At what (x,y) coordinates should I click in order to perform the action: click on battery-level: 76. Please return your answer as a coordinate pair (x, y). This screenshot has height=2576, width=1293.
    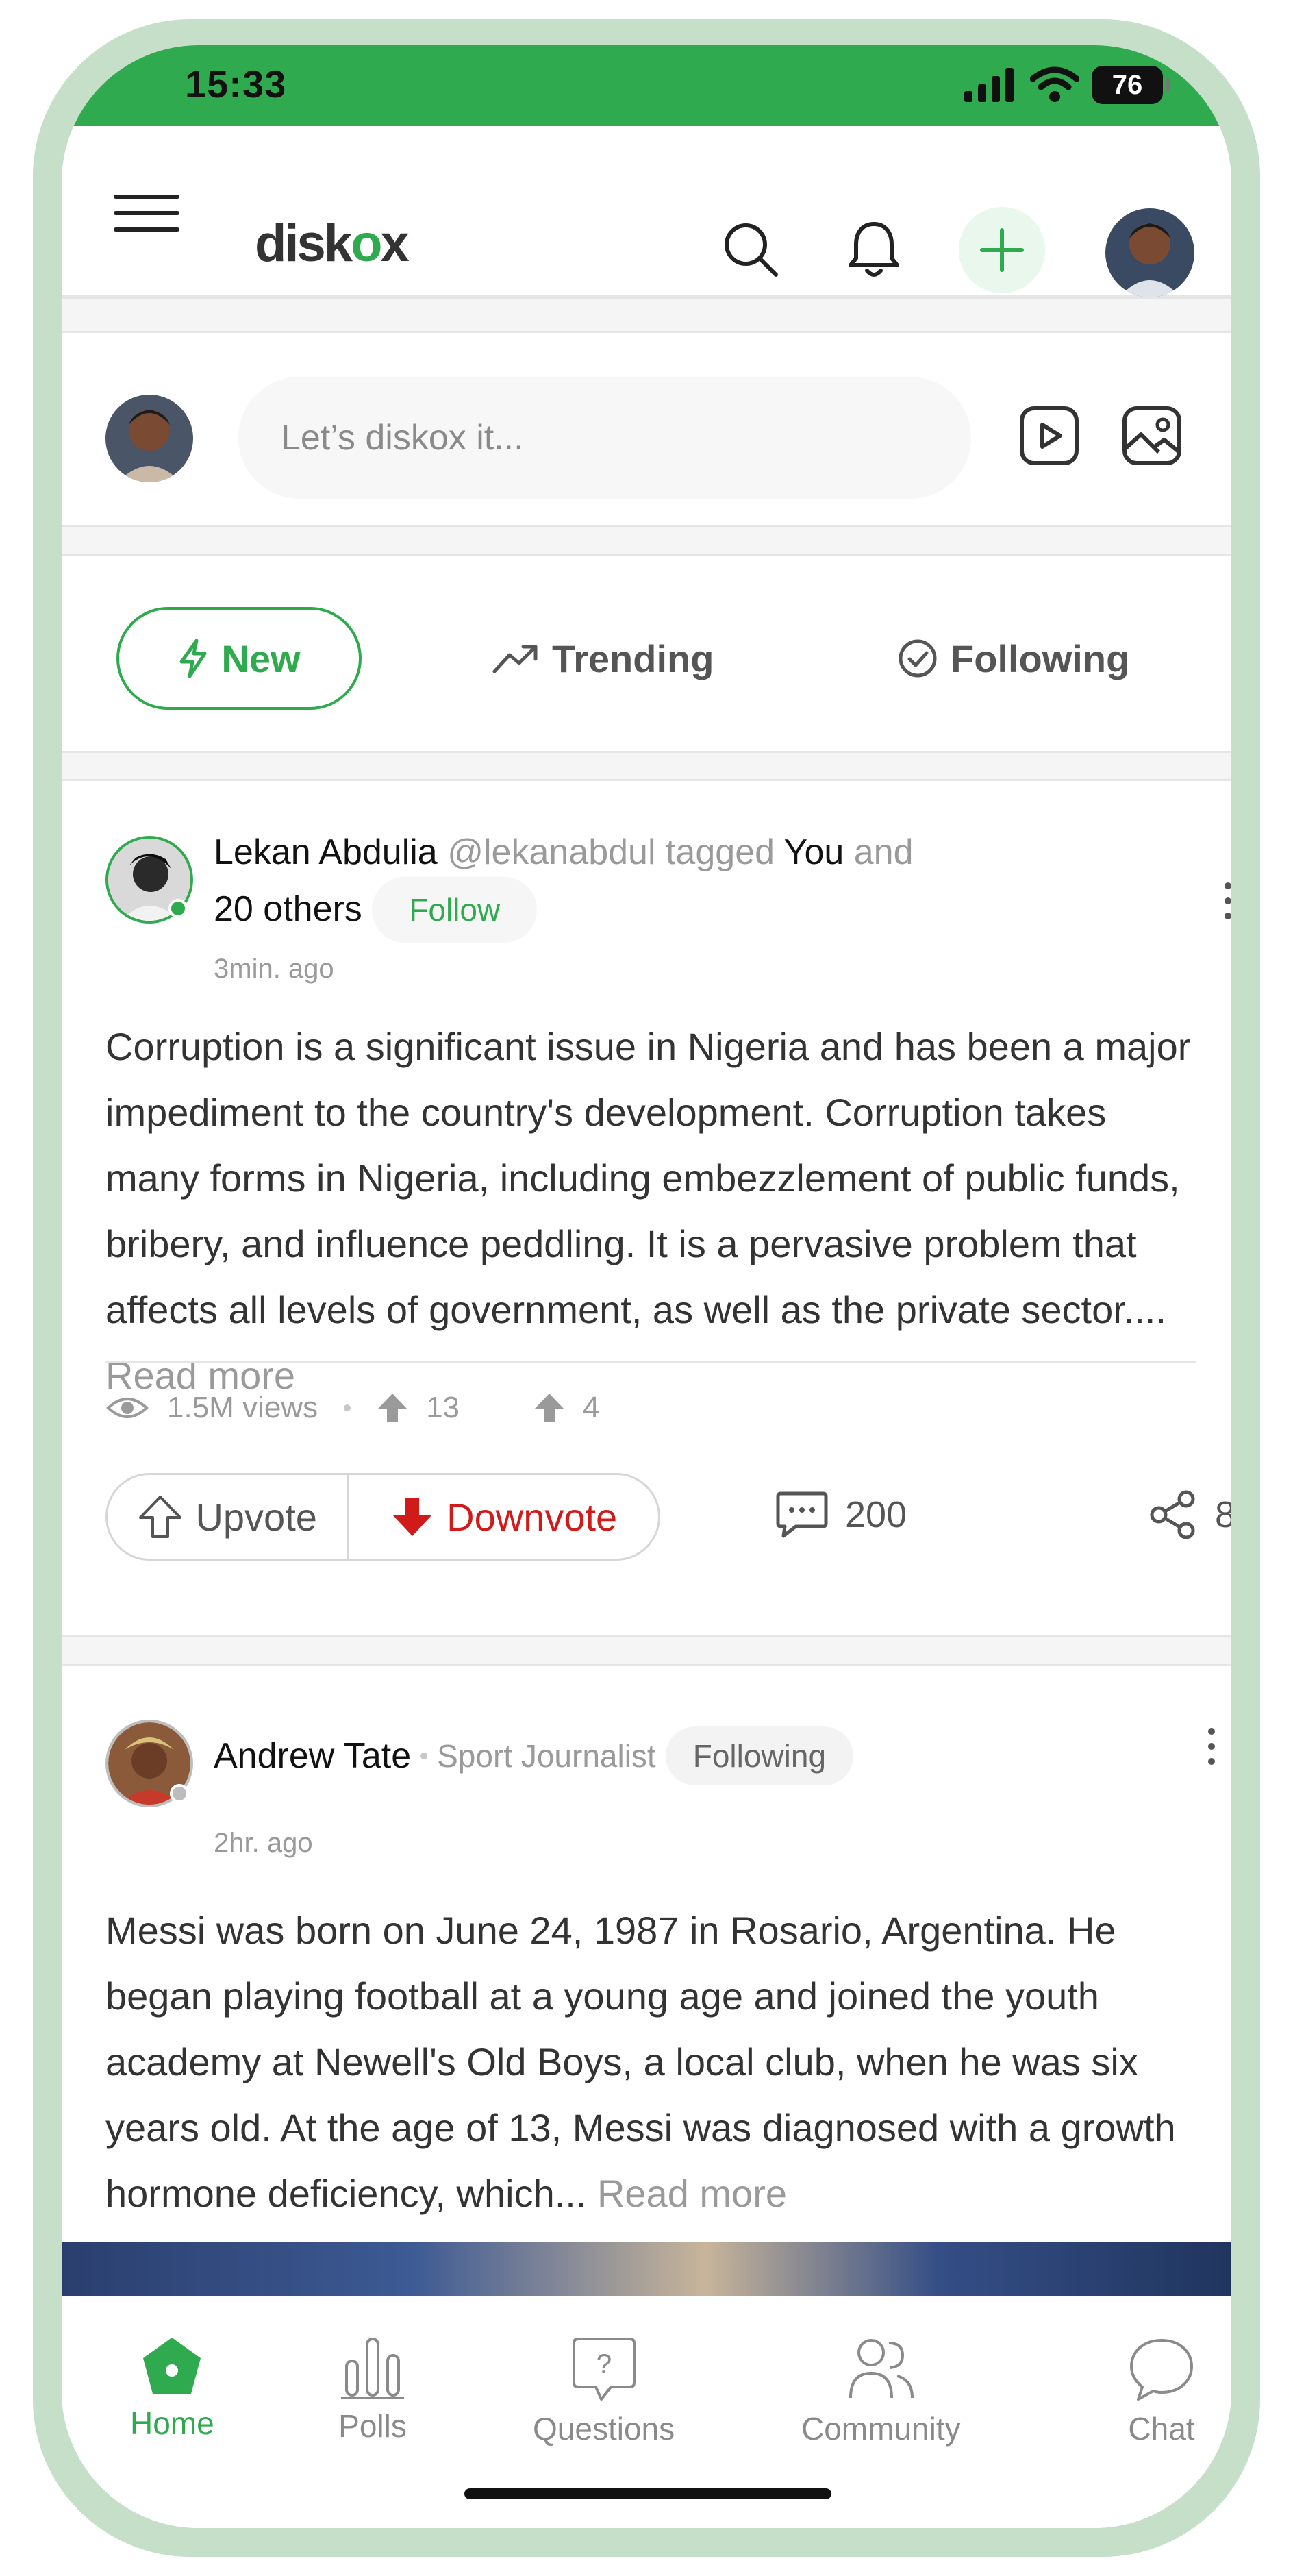
    Looking at the image, I should click on (1127, 84).